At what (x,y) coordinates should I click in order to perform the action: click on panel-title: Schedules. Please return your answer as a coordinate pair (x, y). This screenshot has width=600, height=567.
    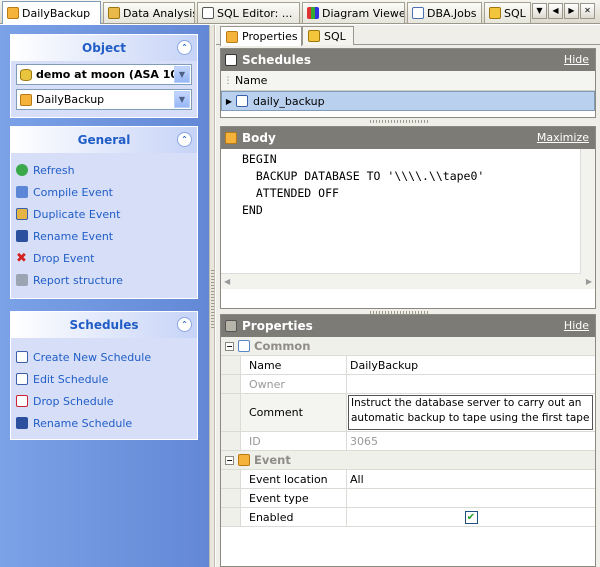
    Looking at the image, I should click on (104, 325).